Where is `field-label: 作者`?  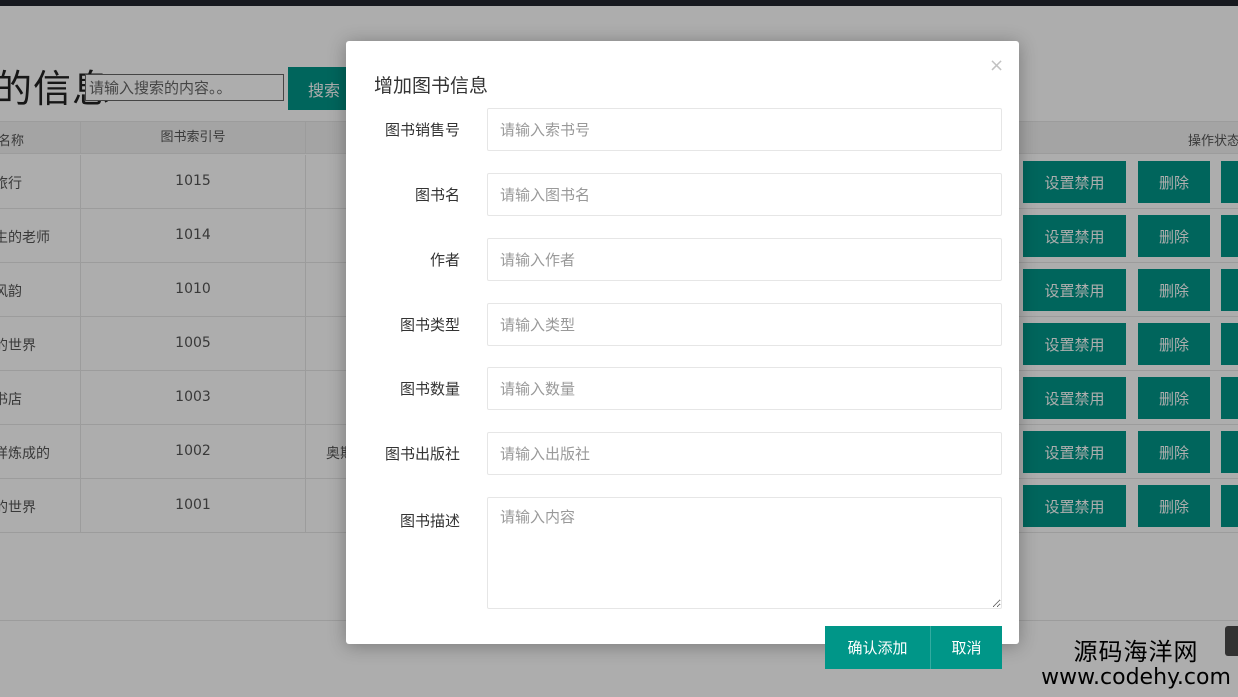
field-label: 作者 is located at coordinates (444, 260).